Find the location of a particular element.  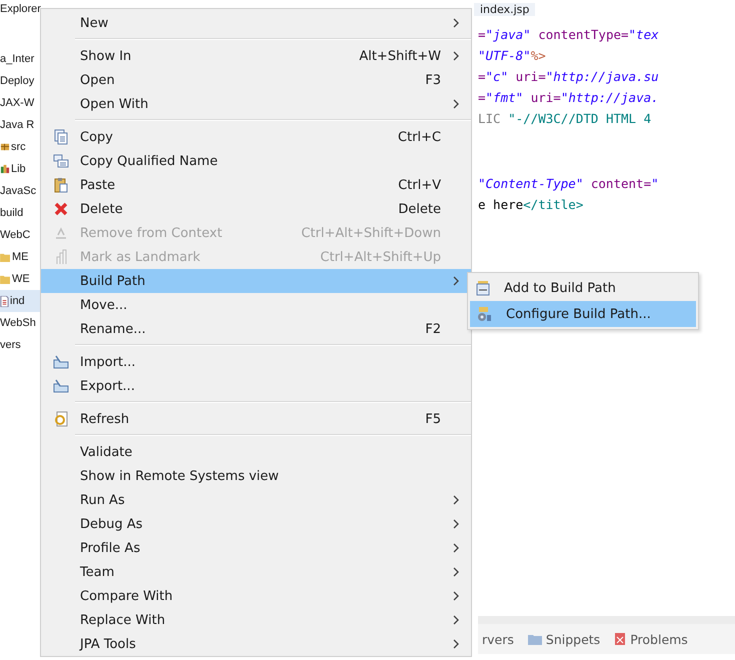

tree-item: WebC is located at coordinates (20, 235).